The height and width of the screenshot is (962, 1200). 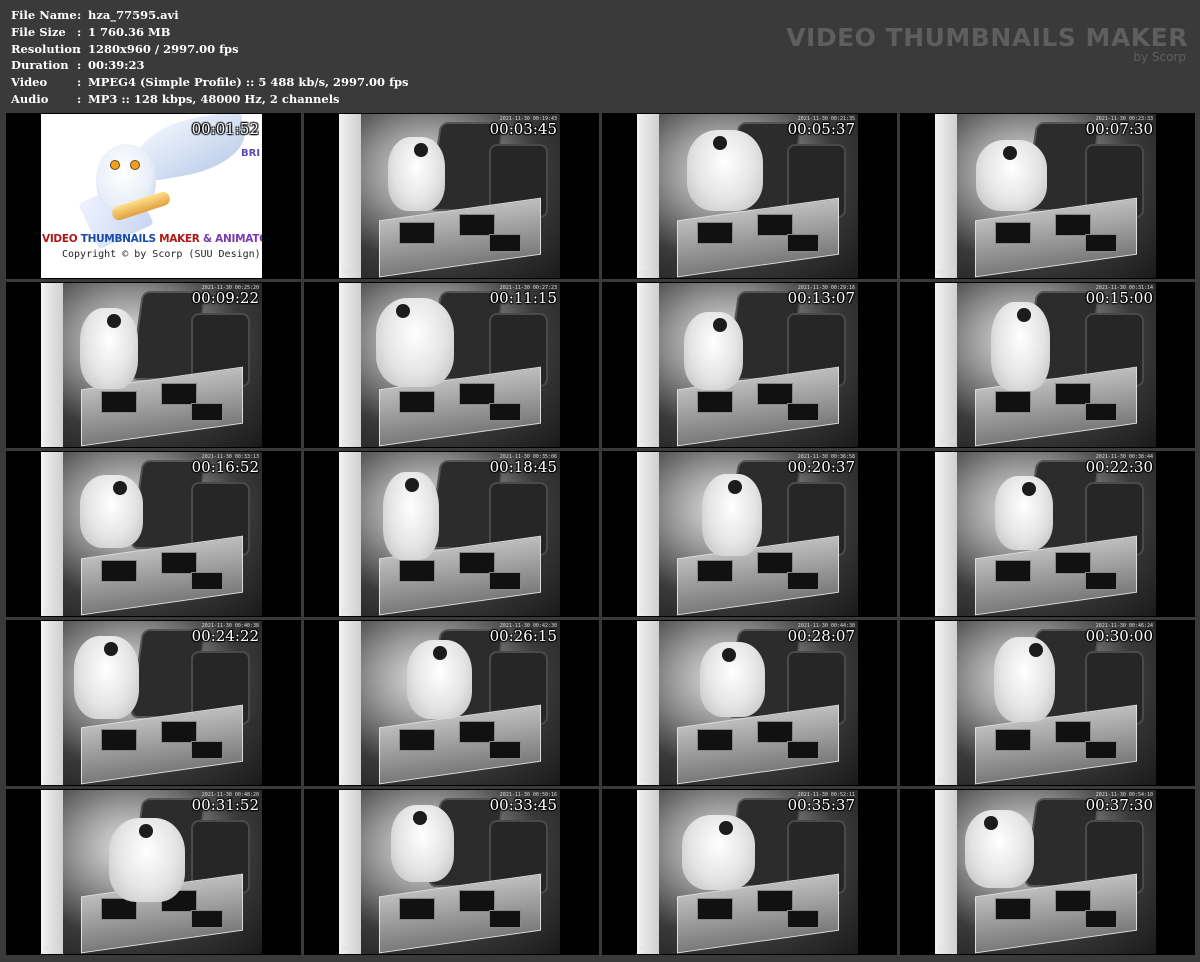 I want to click on video-frame: 2021-11-30 00:46:24 CH 1PC, so click(x=1045, y=703).